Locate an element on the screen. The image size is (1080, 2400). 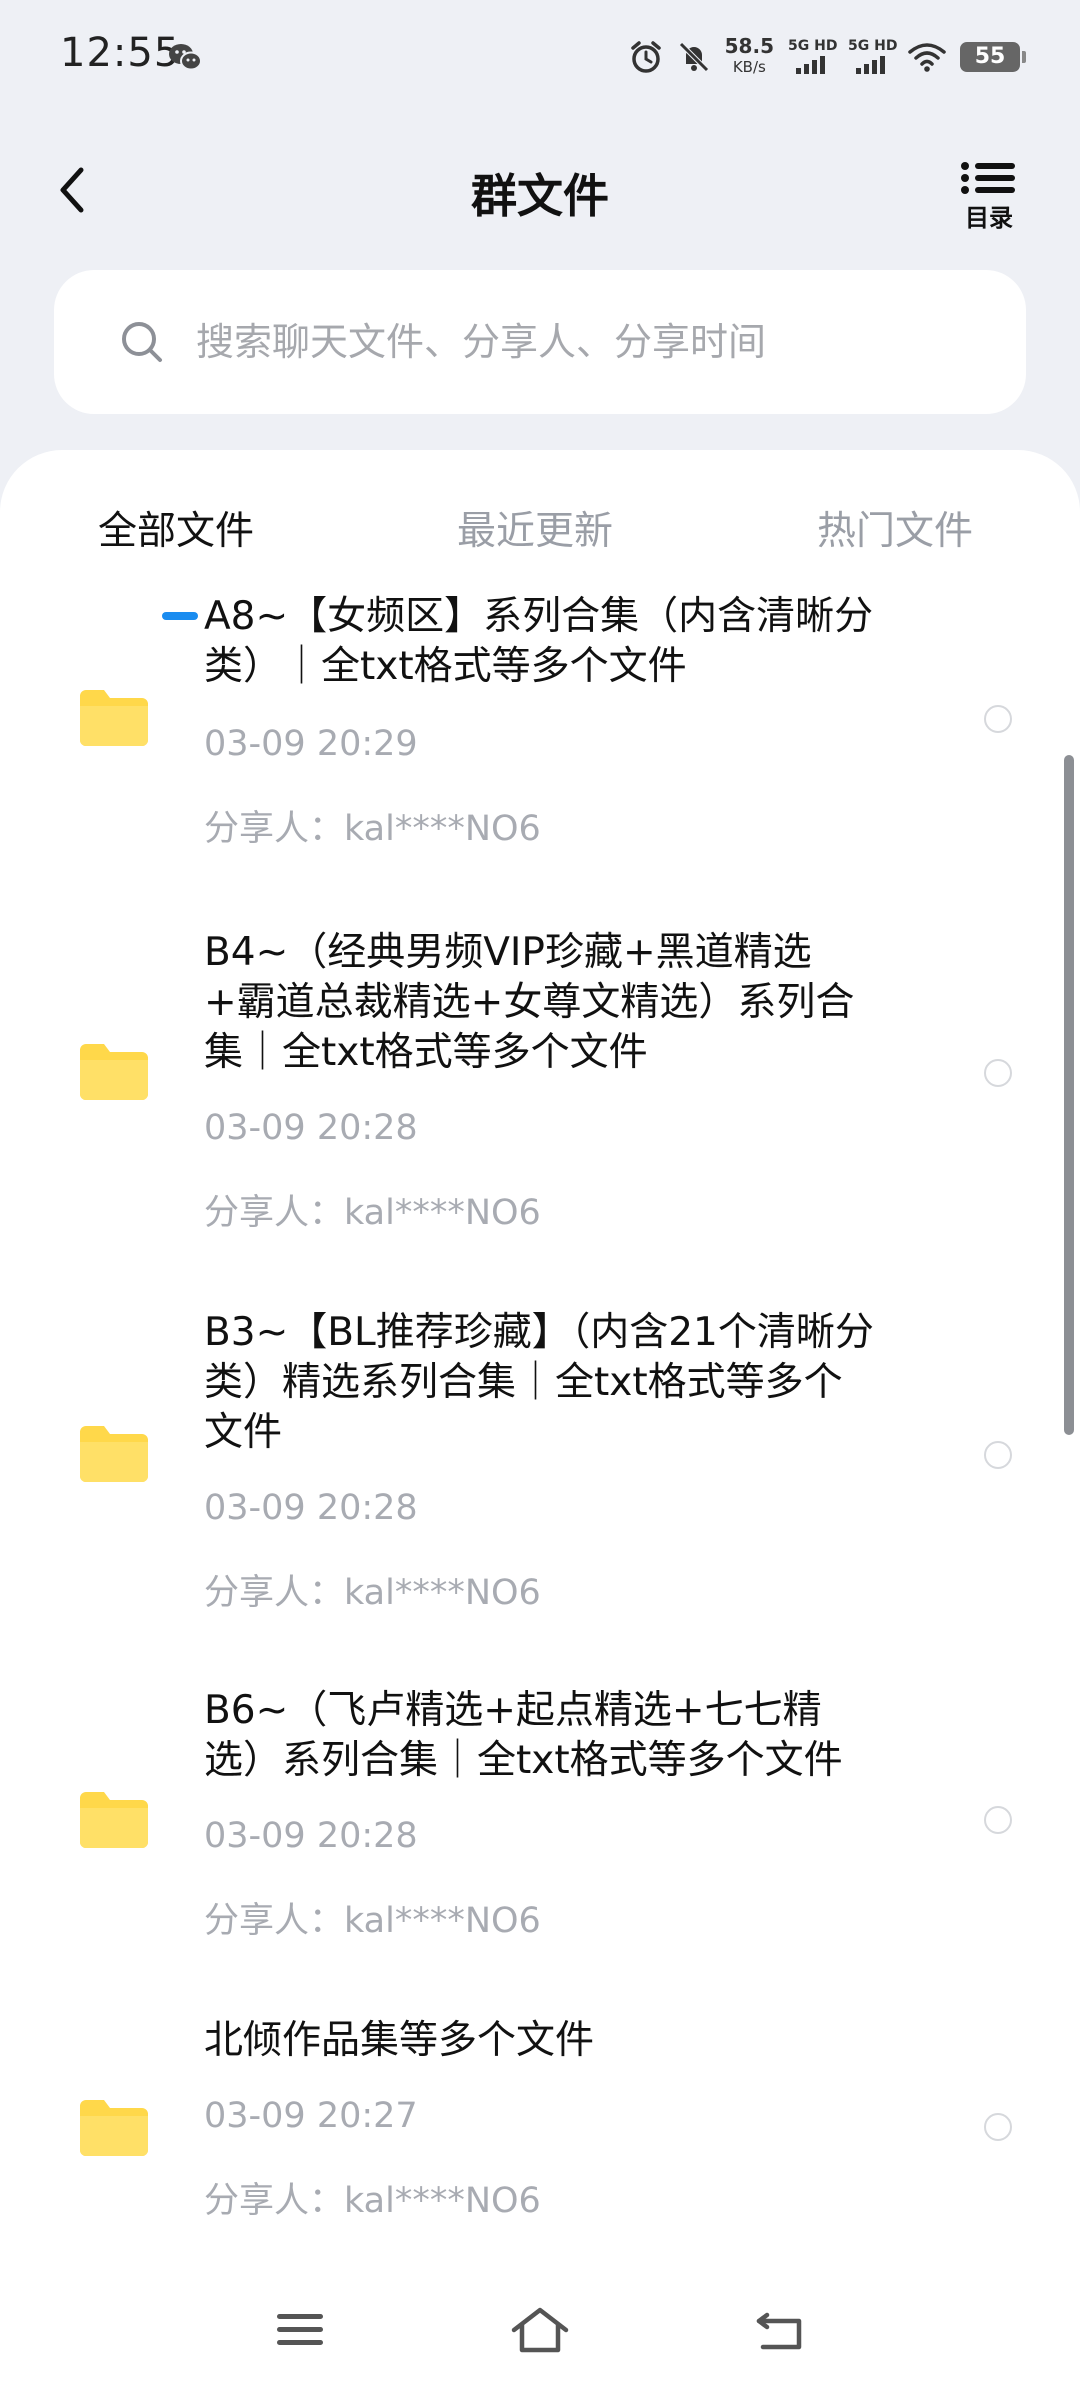
directory-icon is located at coordinates (988, 178).